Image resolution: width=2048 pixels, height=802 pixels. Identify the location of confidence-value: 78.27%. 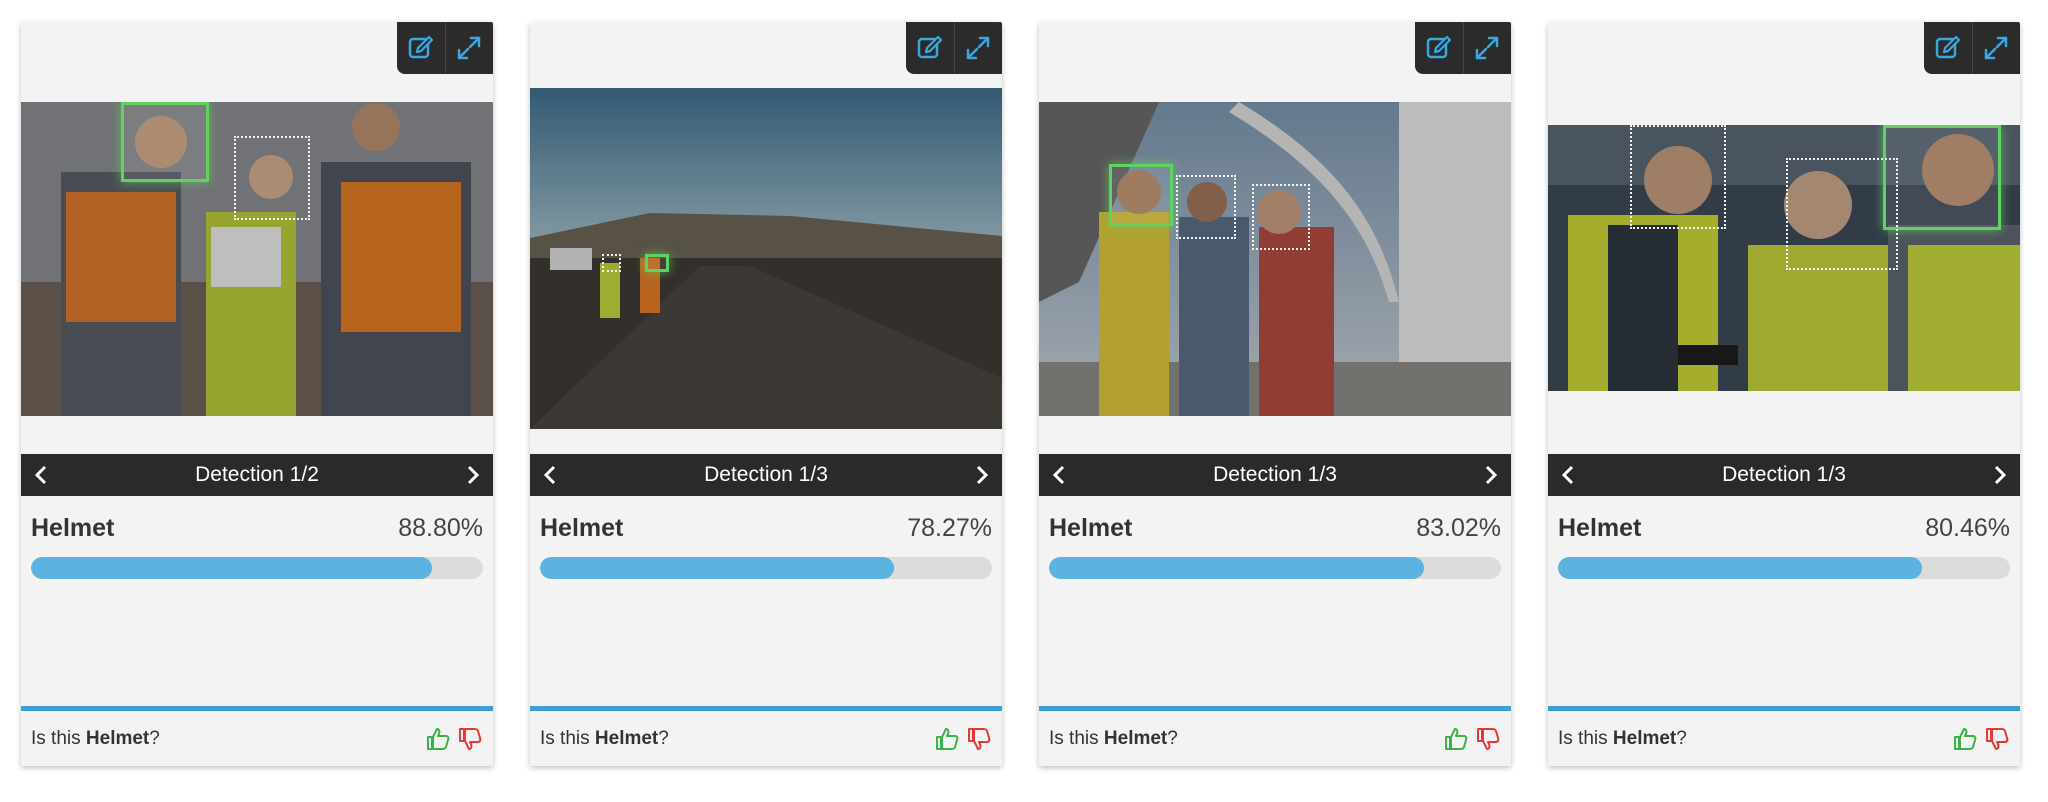
(949, 528).